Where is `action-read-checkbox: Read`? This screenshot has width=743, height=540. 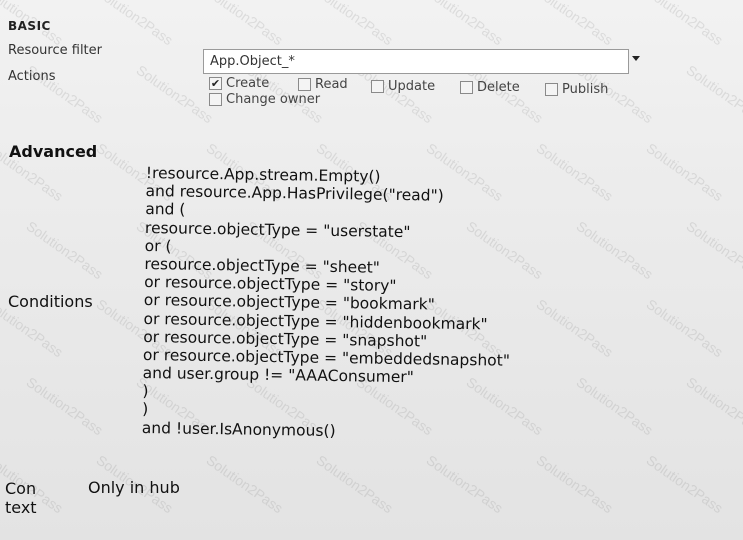 action-read-checkbox: Read is located at coordinates (323, 84).